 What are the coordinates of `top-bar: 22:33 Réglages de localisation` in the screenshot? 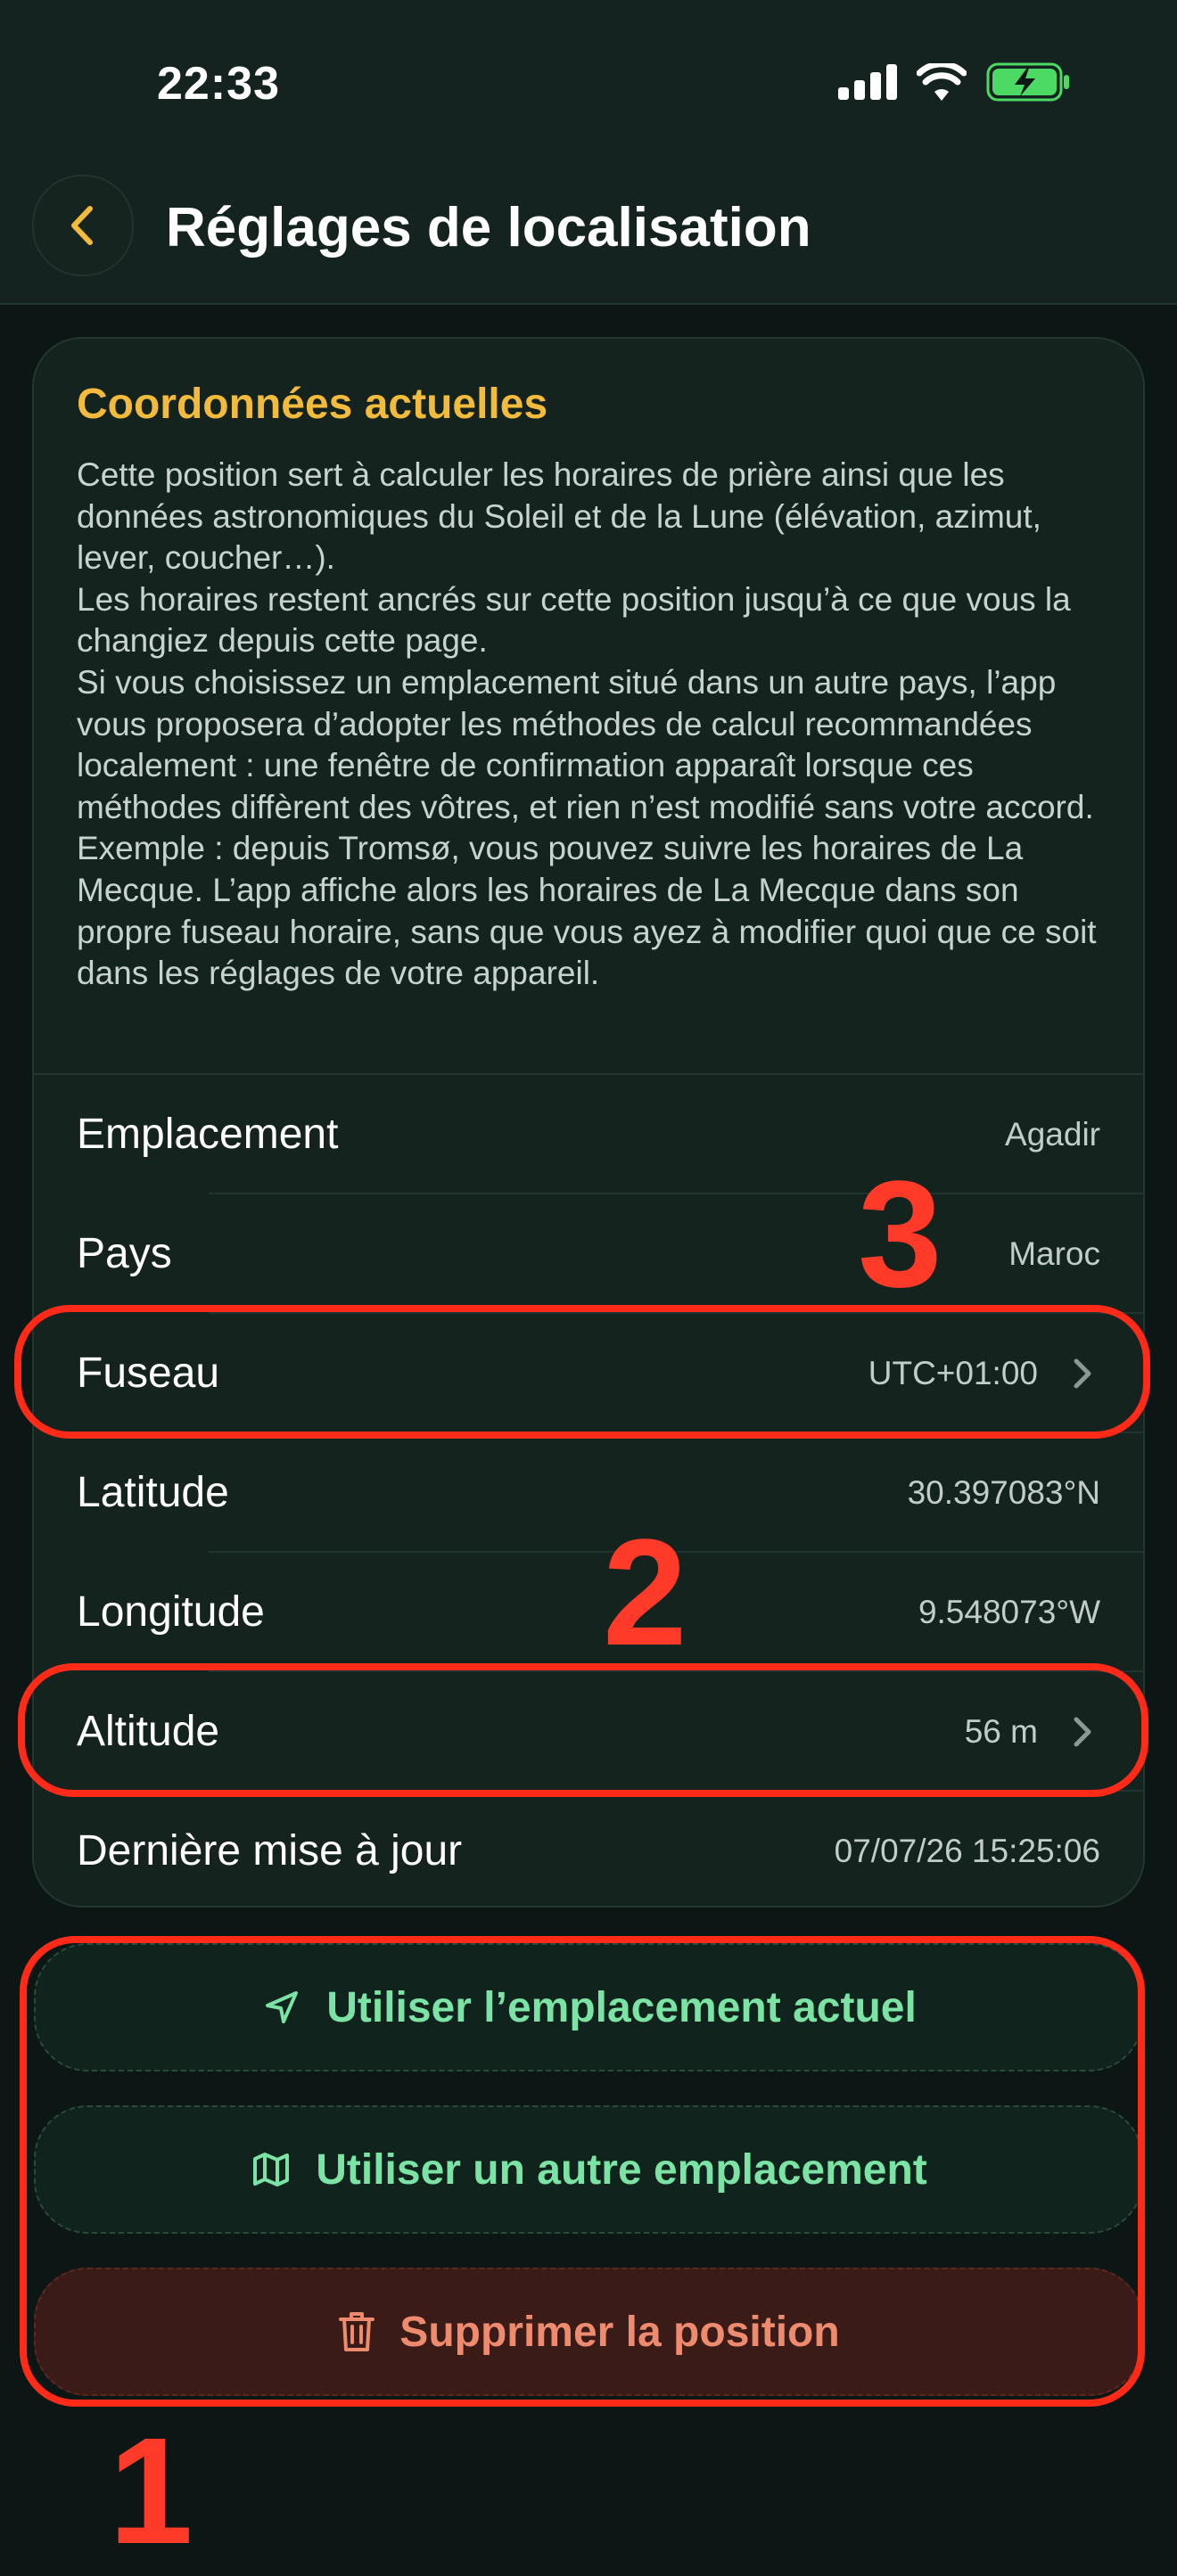 It's located at (588, 152).